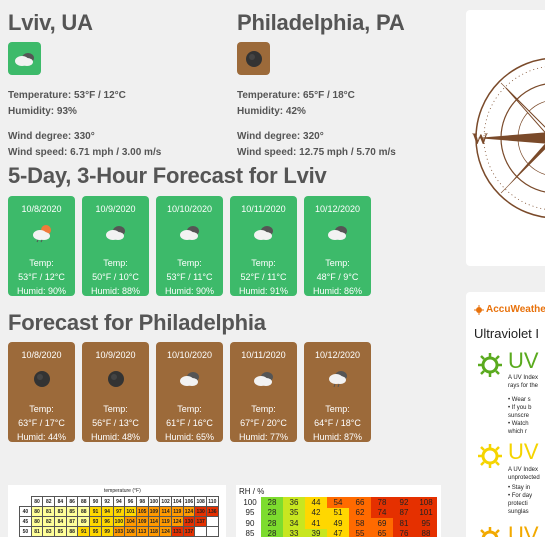  I want to click on heat-index-header: 80, so click(37, 501).